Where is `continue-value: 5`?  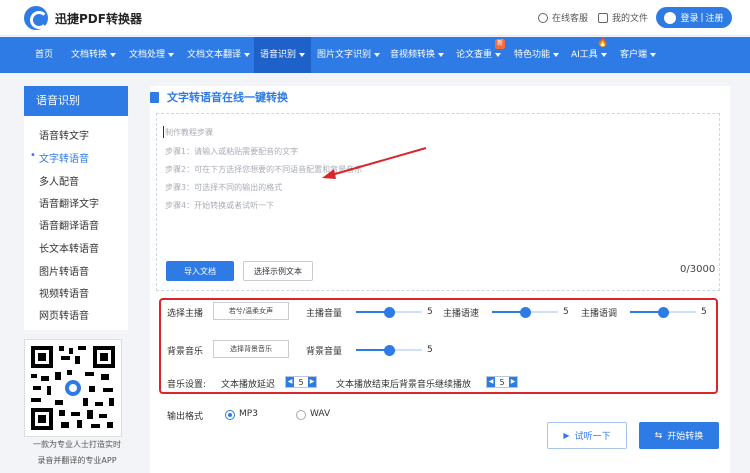
continue-value: 5 is located at coordinates (502, 382).